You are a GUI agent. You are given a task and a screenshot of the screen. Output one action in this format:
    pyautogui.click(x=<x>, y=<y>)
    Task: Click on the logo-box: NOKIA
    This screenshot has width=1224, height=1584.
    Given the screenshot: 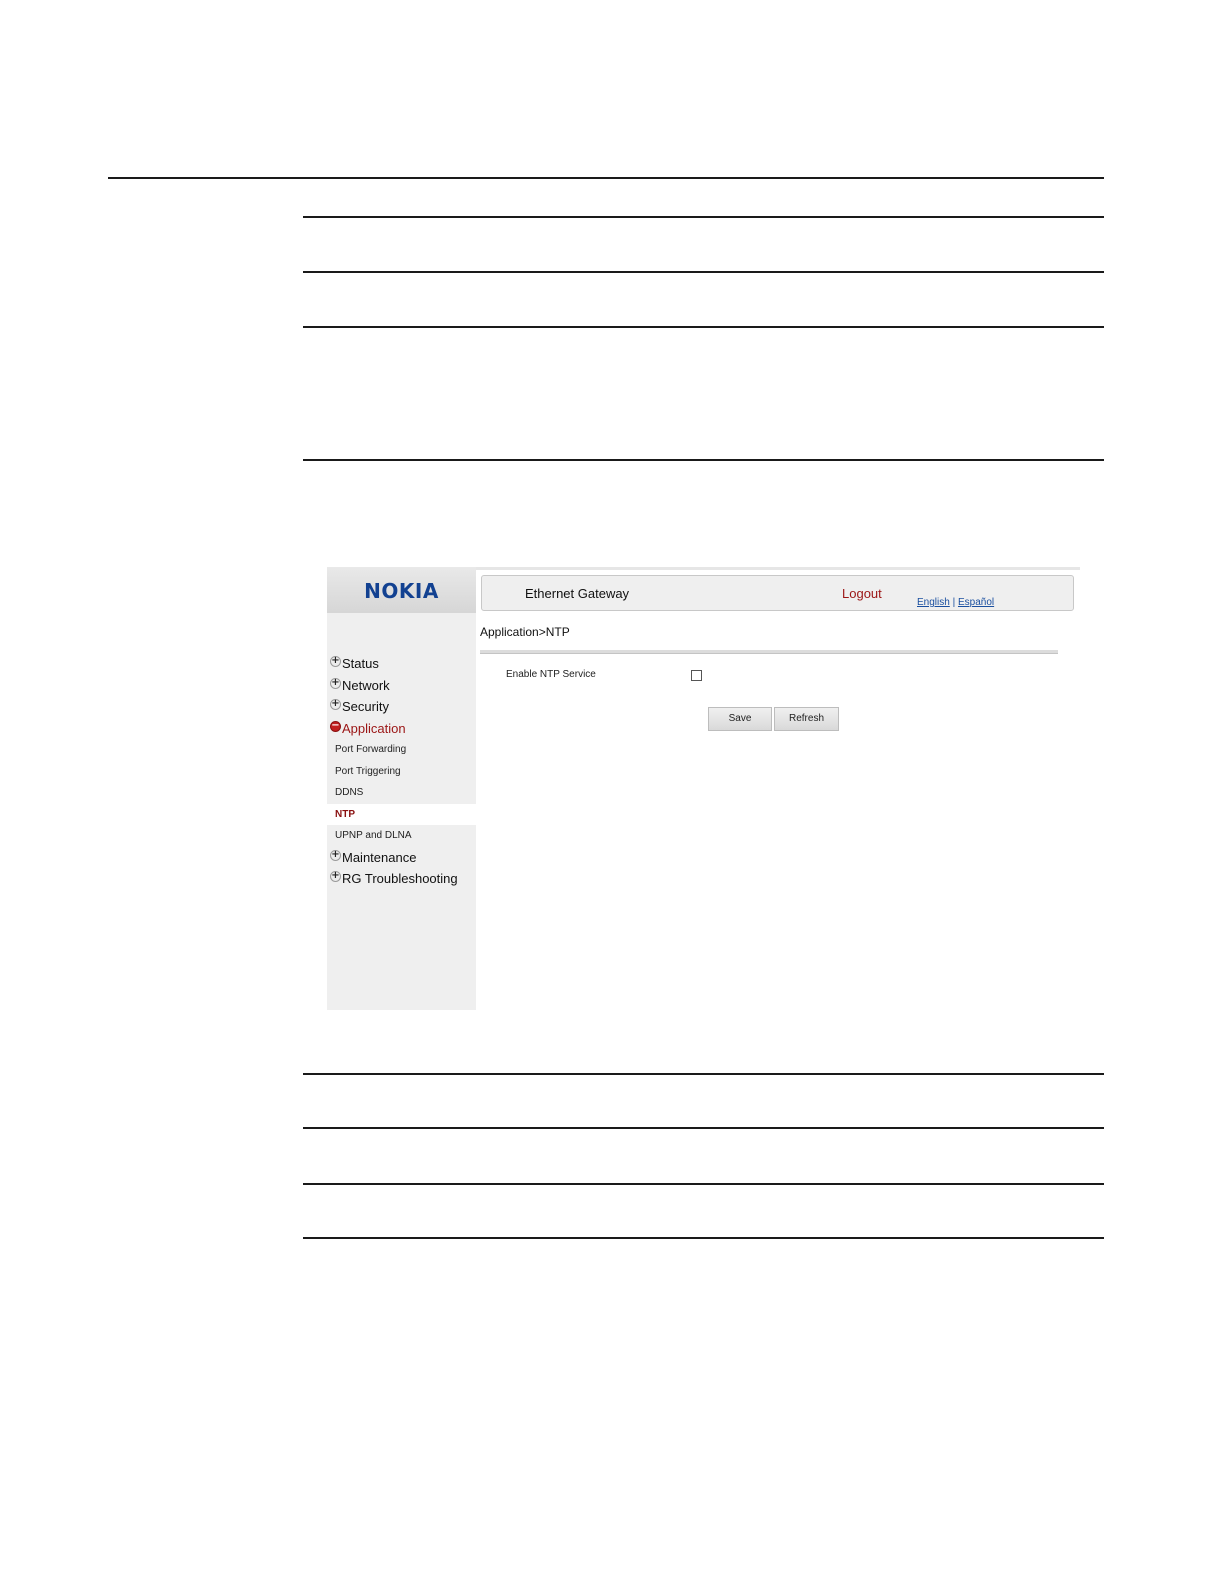 What is the action you would take?
    pyautogui.click(x=401, y=590)
    